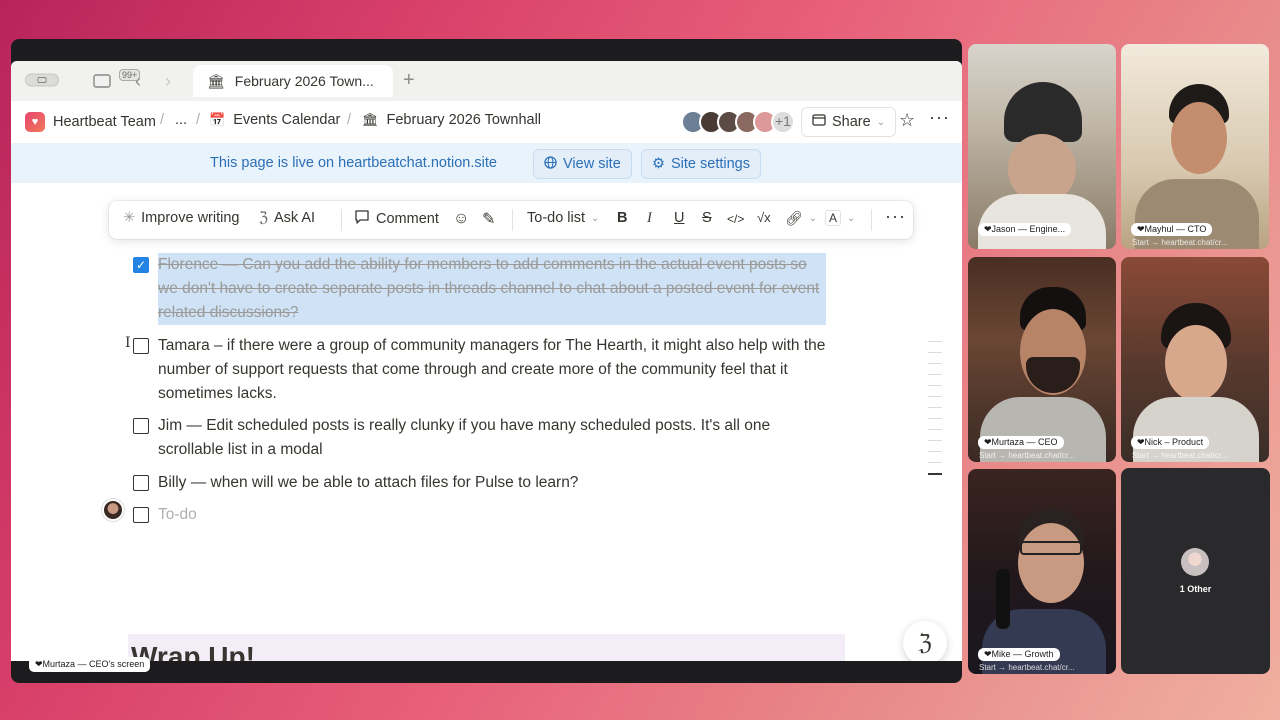 The image size is (1280, 720). I want to click on link-icon: 🔗︎, so click(794, 218).